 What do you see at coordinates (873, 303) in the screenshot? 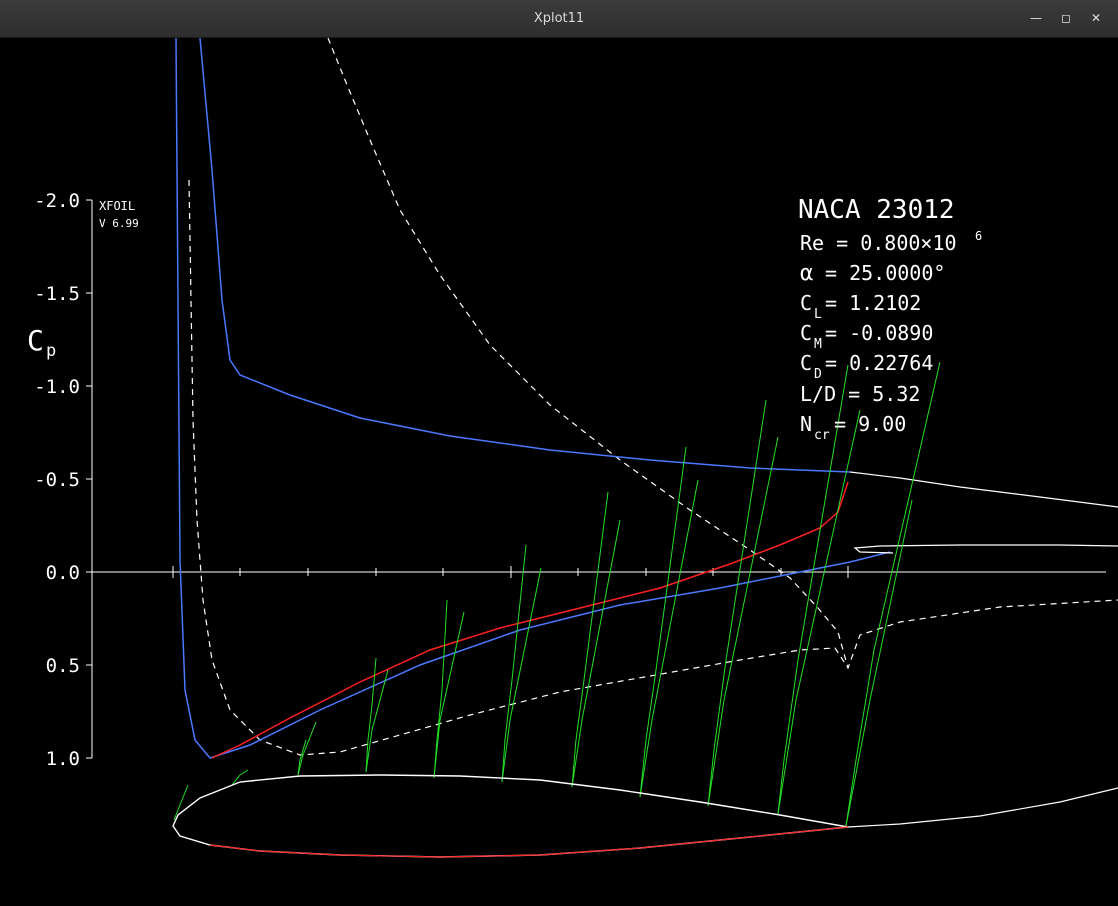
I see `cl-value: = 1.2102` at bounding box center [873, 303].